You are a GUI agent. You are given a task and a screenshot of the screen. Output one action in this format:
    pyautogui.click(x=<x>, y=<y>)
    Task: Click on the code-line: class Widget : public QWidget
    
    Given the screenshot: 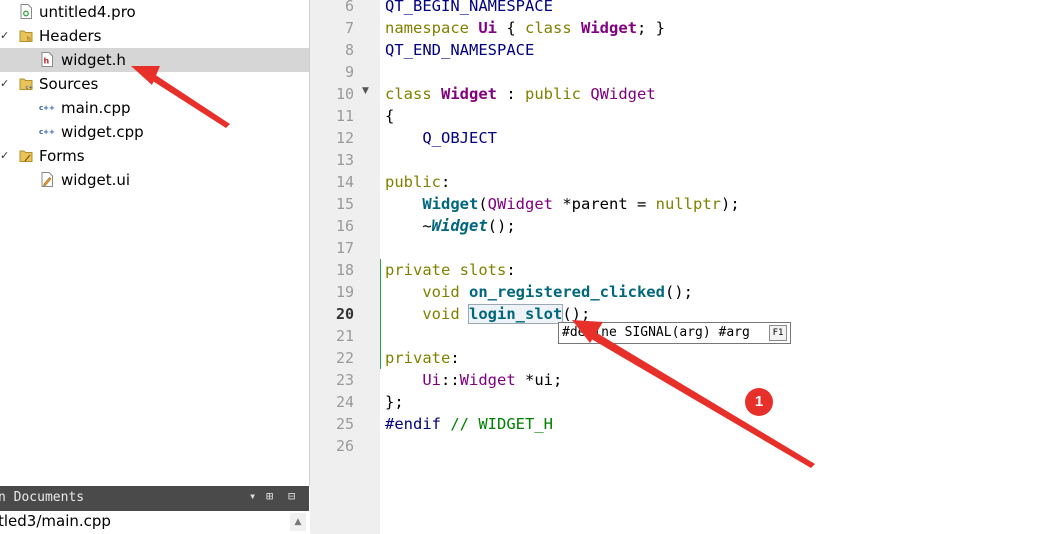 What is the action you would take?
    pyautogui.click(x=520, y=94)
    